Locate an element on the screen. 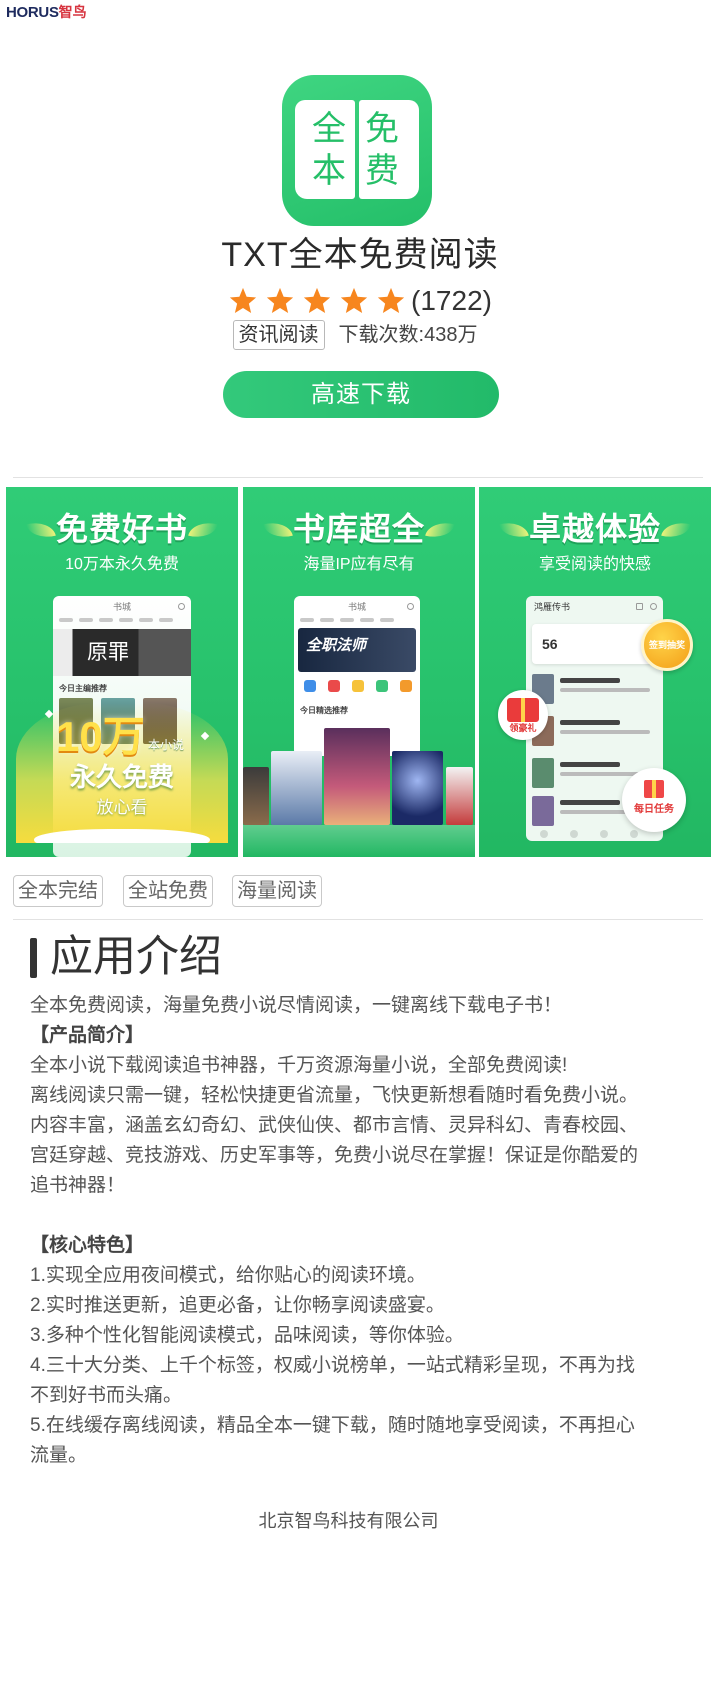 Image resolution: width=720 pixels, height=1694 pixels. brand-logo-latin: HORUS is located at coordinates (32, 12).